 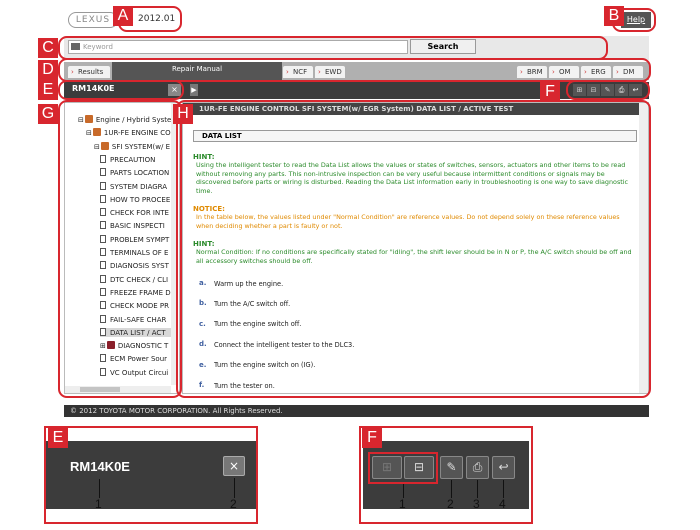 What do you see at coordinates (93, 20) in the screenshot?
I see `lexus-logo: LEXUS` at bounding box center [93, 20].